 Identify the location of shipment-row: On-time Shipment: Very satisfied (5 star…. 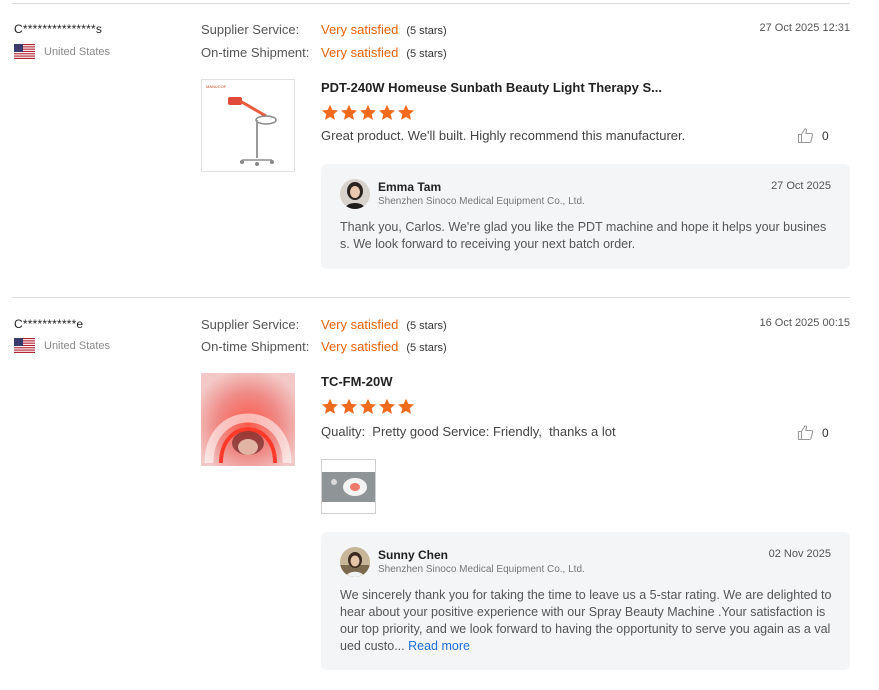
(324, 346).